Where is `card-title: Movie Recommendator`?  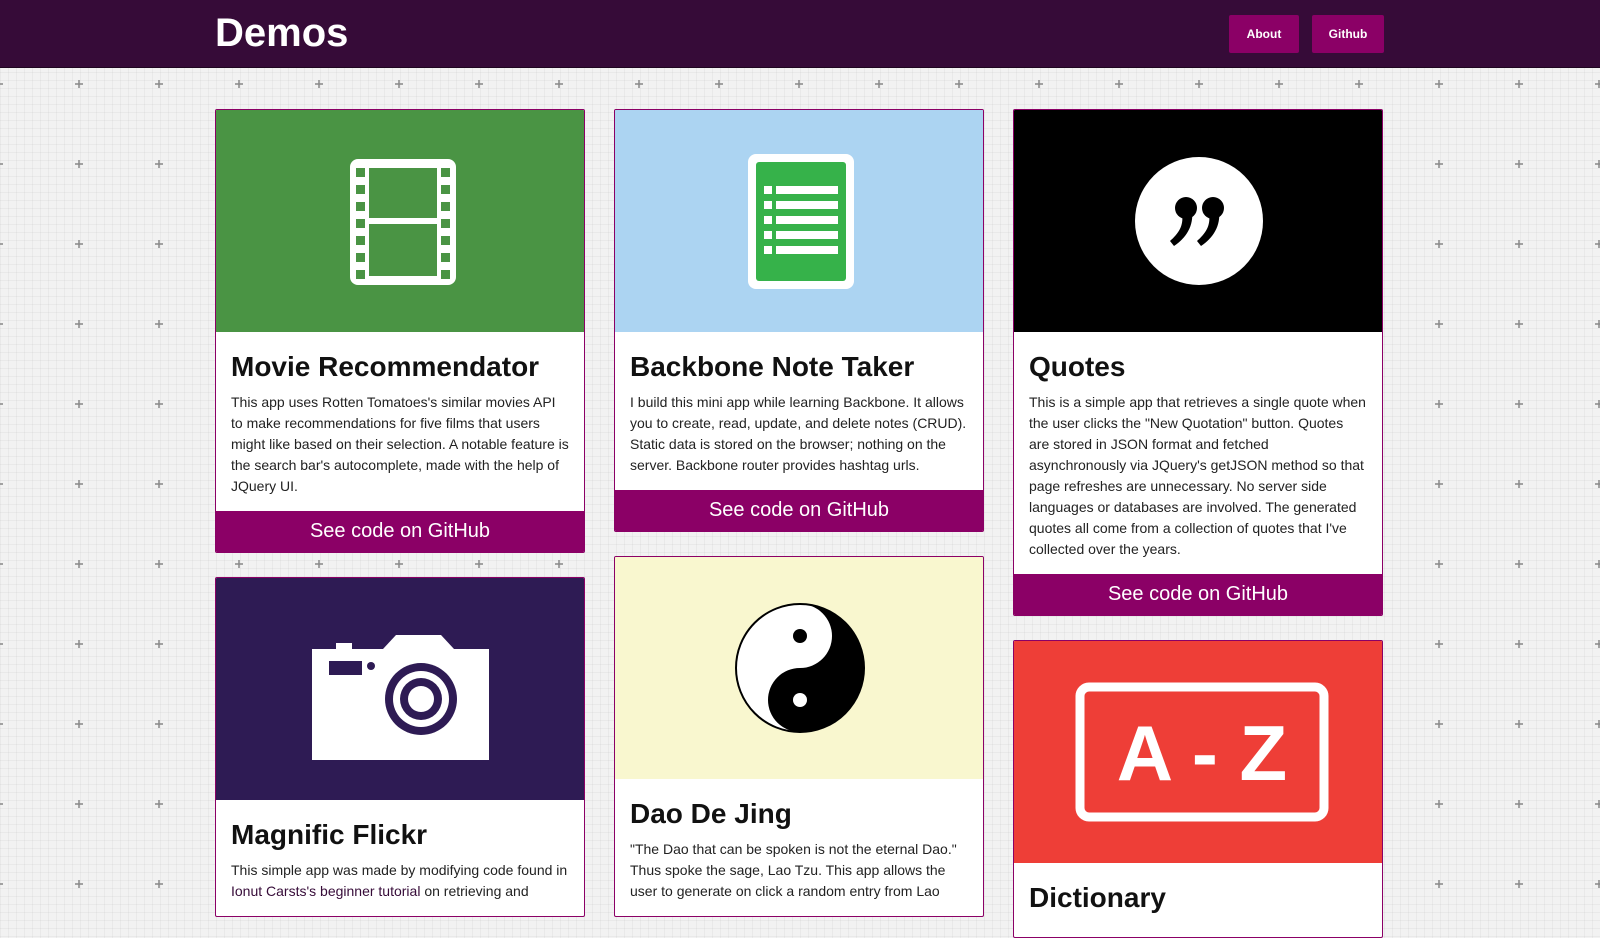 card-title: Movie Recommendator is located at coordinates (385, 366).